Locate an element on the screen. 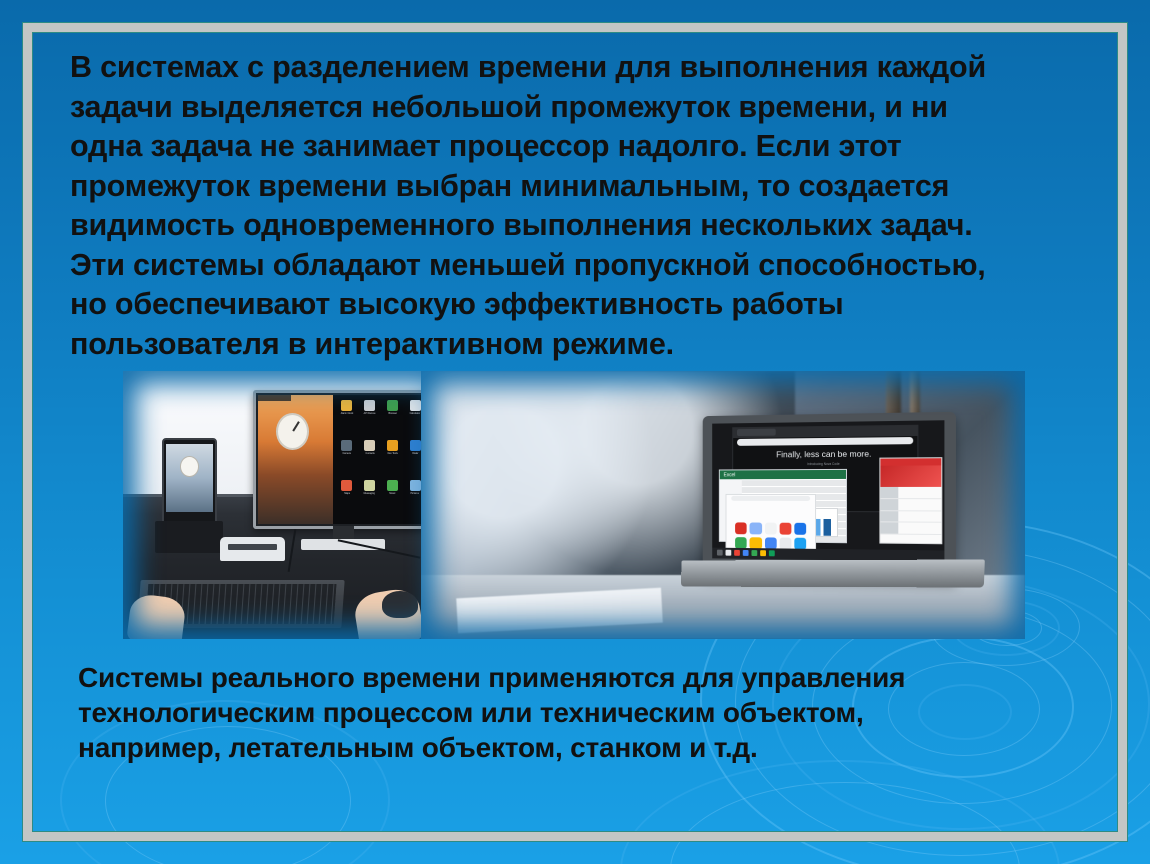 Image resolution: width=1150 pixels, height=864 pixels. mouse is located at coordinates (400, 604).